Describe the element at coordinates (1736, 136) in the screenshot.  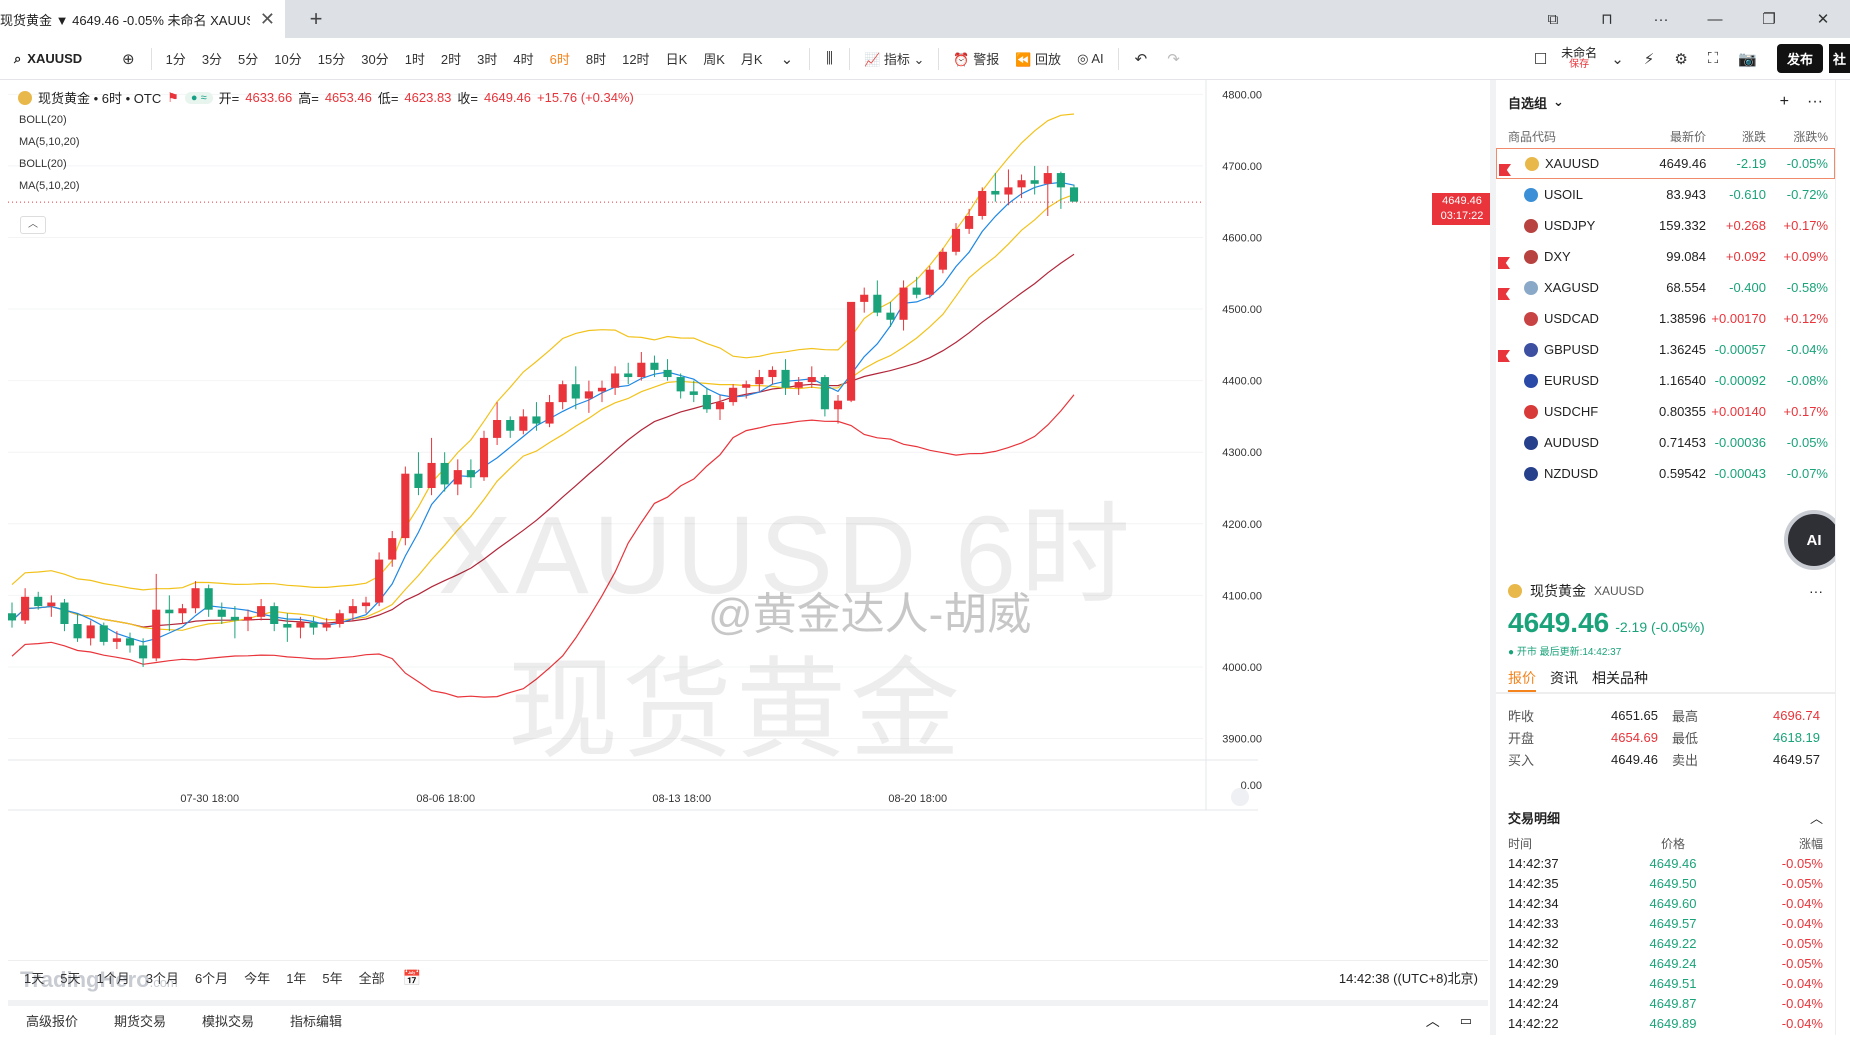
I see `col-change: 涨跌` at that location.